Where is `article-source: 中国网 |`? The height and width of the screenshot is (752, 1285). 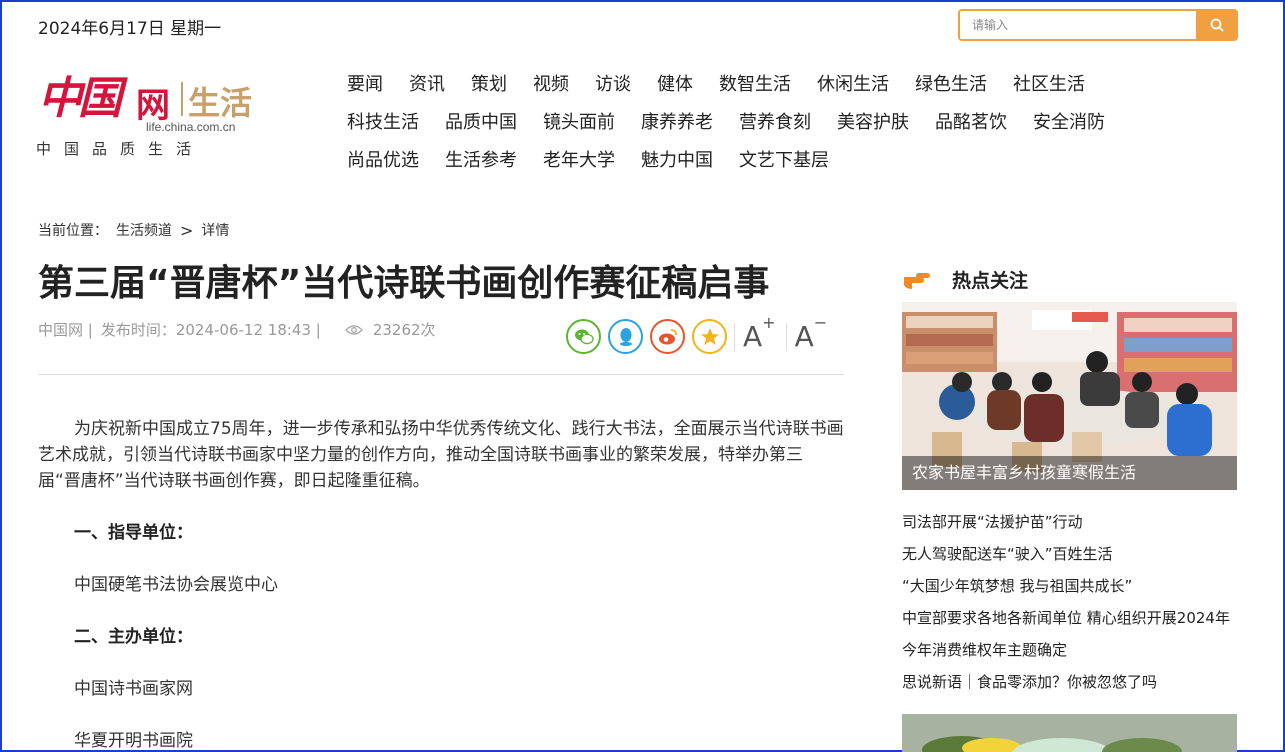 article-source: 中国网 | is located at coordinates (65, 330).